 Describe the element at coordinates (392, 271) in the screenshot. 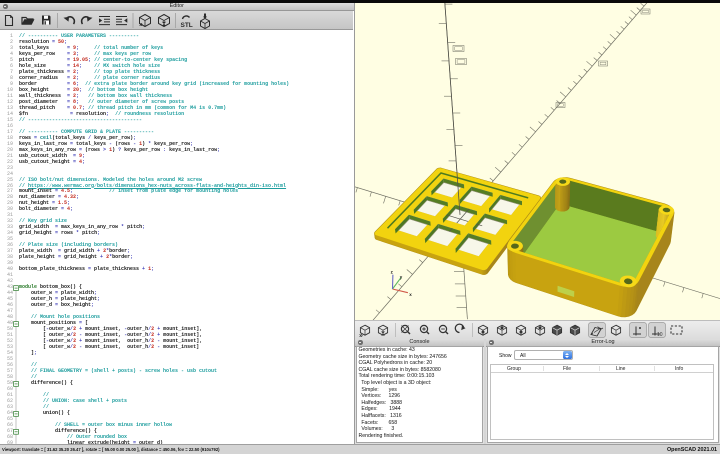

I see `svg-text: z` at that location.